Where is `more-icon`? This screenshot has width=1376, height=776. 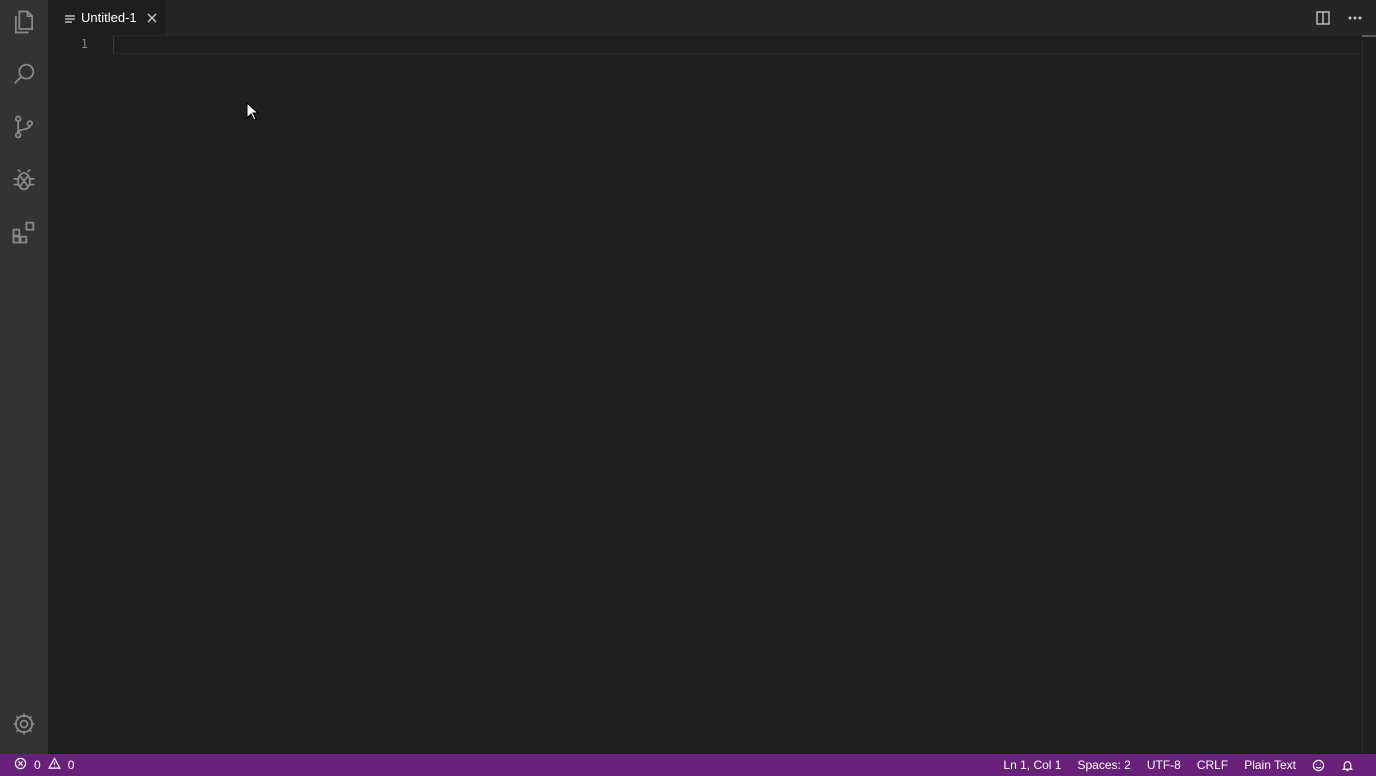
more-icon is located at coordinates (1355, 17).